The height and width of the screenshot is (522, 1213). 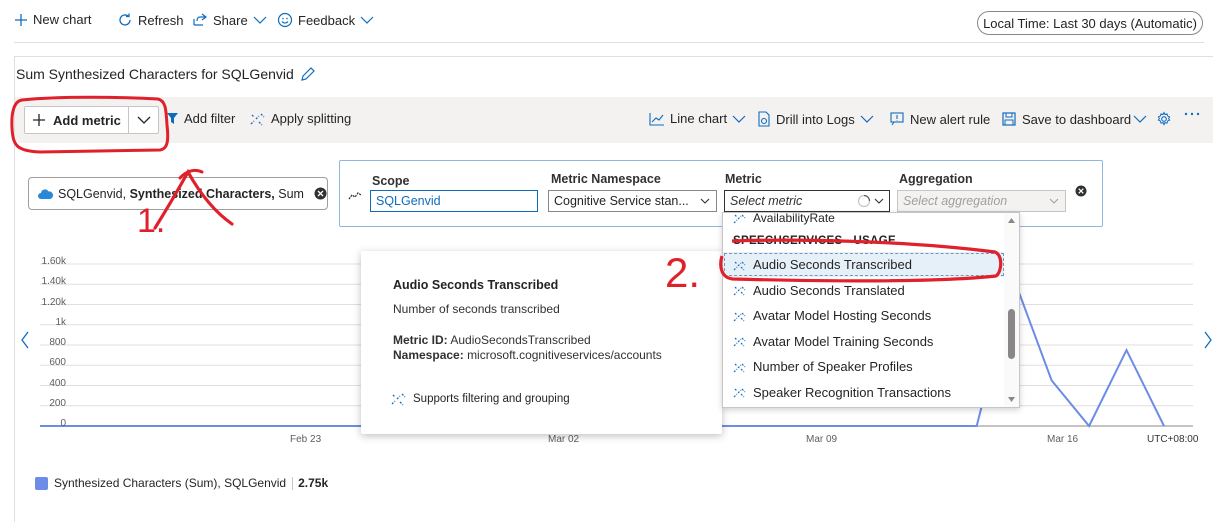 I want to click on pencil-edit-icon, so click(x=308, y=74).